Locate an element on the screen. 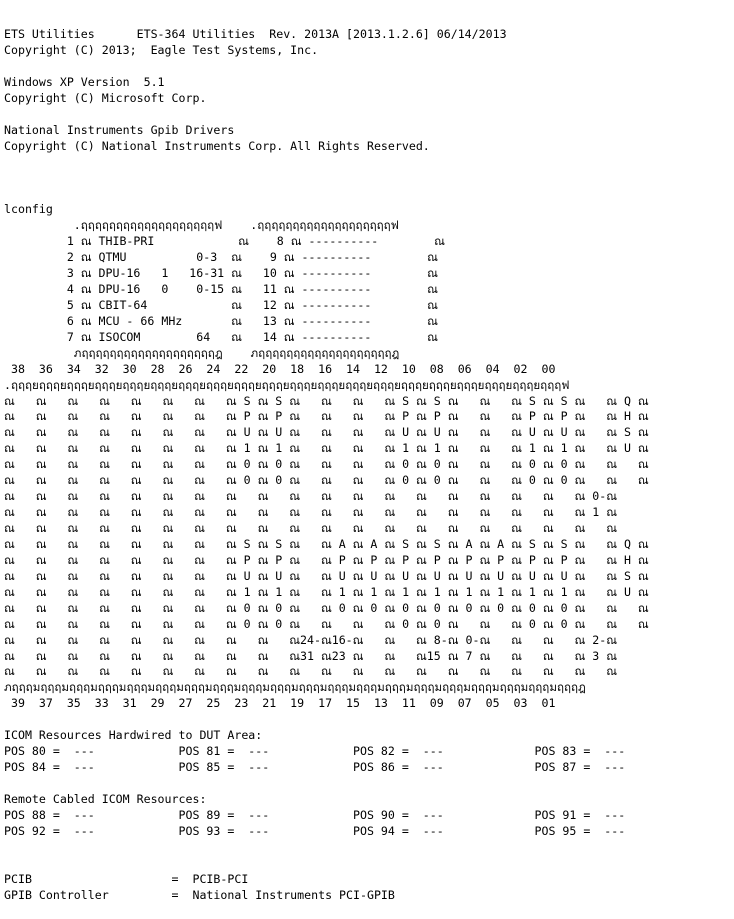  slot-row-left: 6 ณ MCU - 66 MHz ณ is located at coordinates (123, 320).